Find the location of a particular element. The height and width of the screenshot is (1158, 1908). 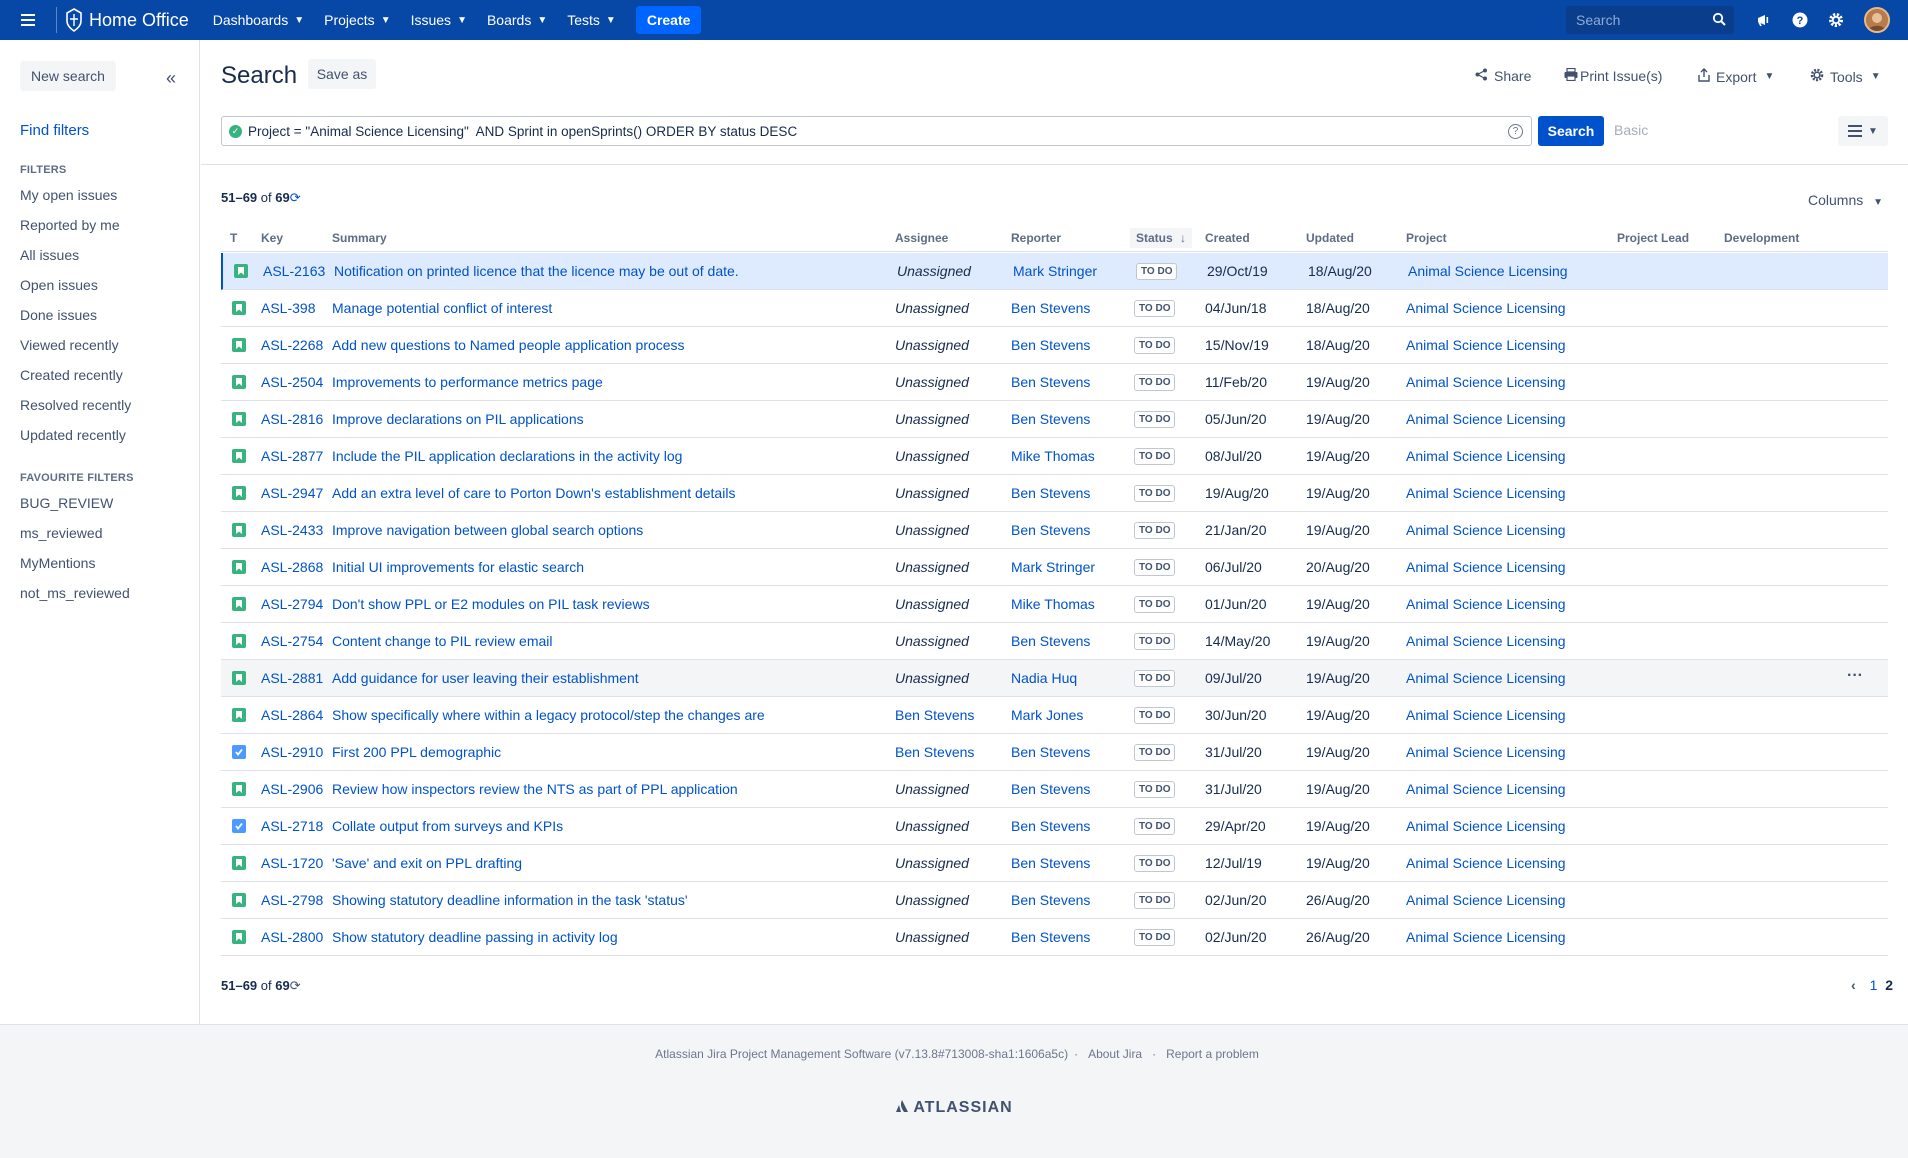

save-as-button: Save as is located at coordinates (342, 74).